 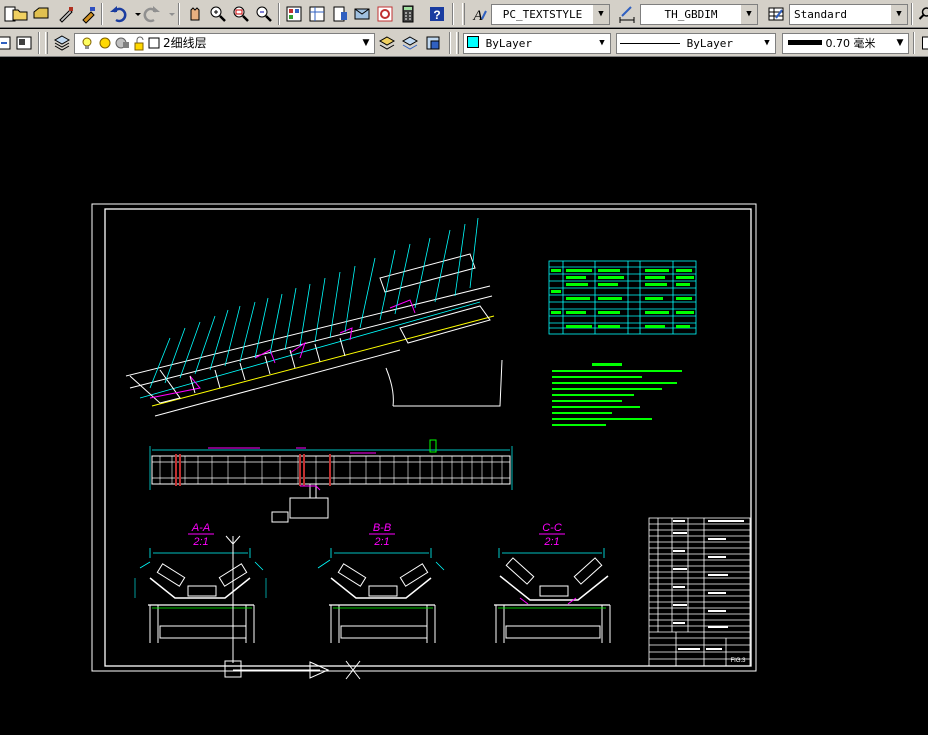 What do you see at coordinates (464, 14) in the screenshot?
I see `standard-toolbar: ? A PC_TEXTSTYLE ▼ TH_GBDIM ▼ Standard ▼` at bounding box center [464, 14].